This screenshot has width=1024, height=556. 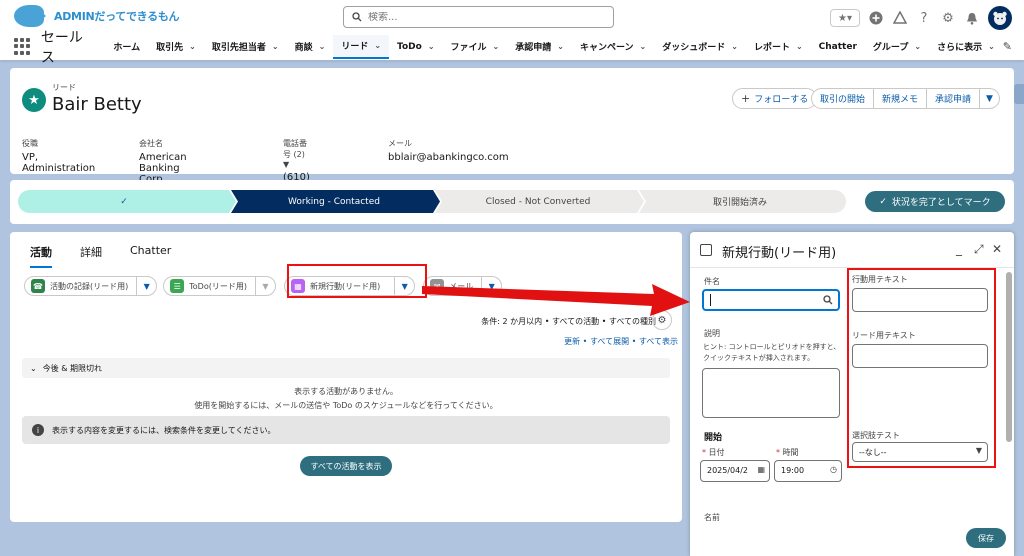 I want to click on record-name: Bair Betty, so click(x=97, y=104).